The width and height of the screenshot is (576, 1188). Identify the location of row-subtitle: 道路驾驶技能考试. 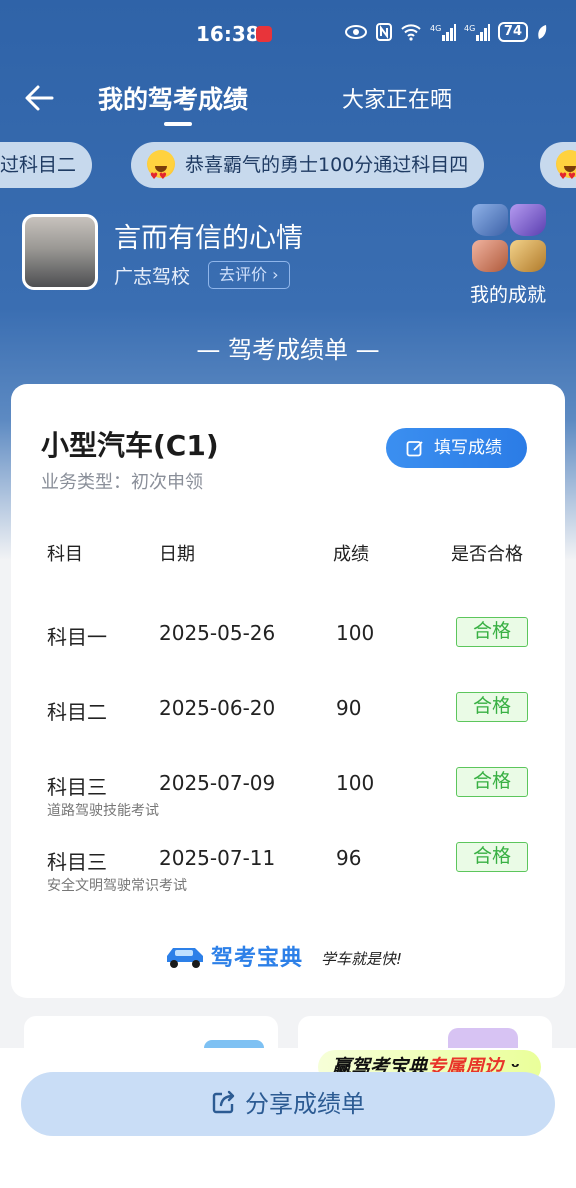
(103, 811).